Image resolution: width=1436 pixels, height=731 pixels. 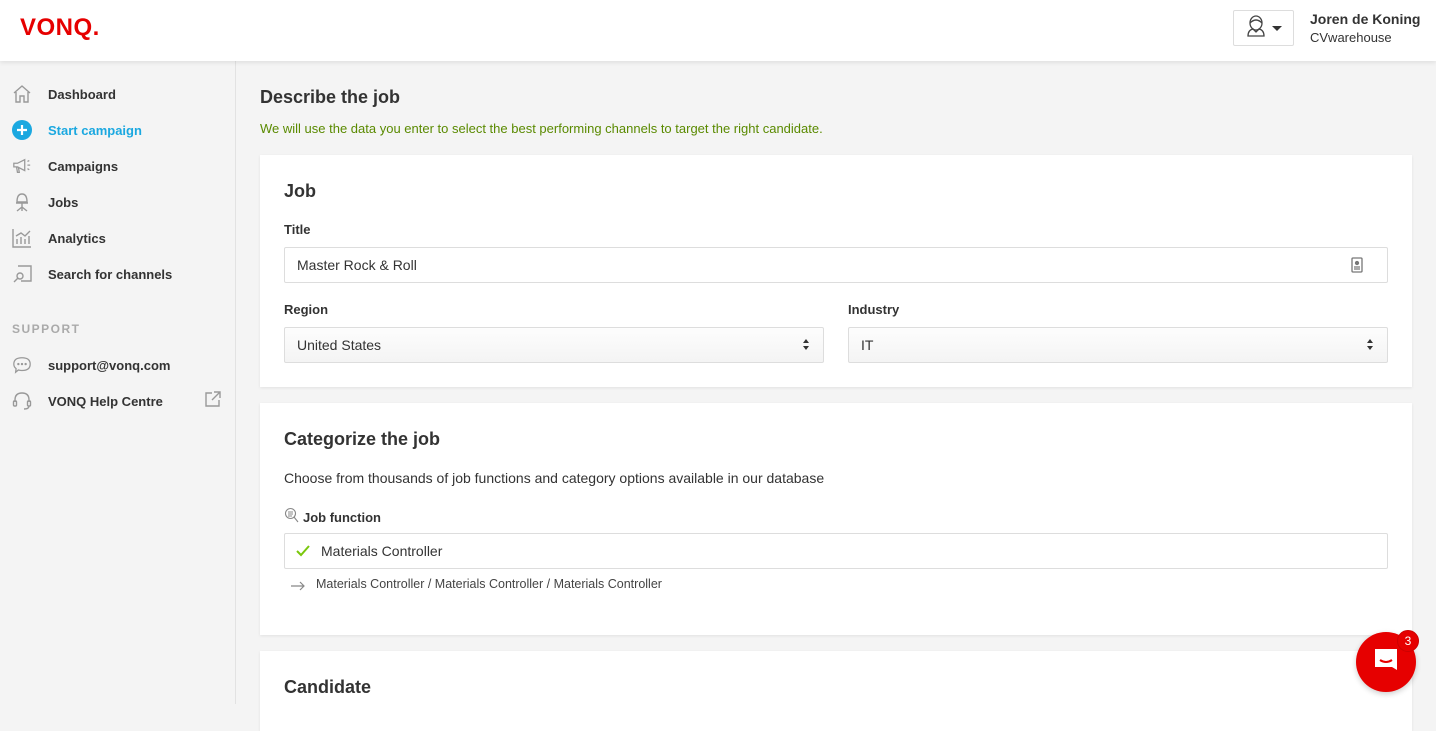 I want to click on job-function-label: Job function, so click(x=342, y=517).